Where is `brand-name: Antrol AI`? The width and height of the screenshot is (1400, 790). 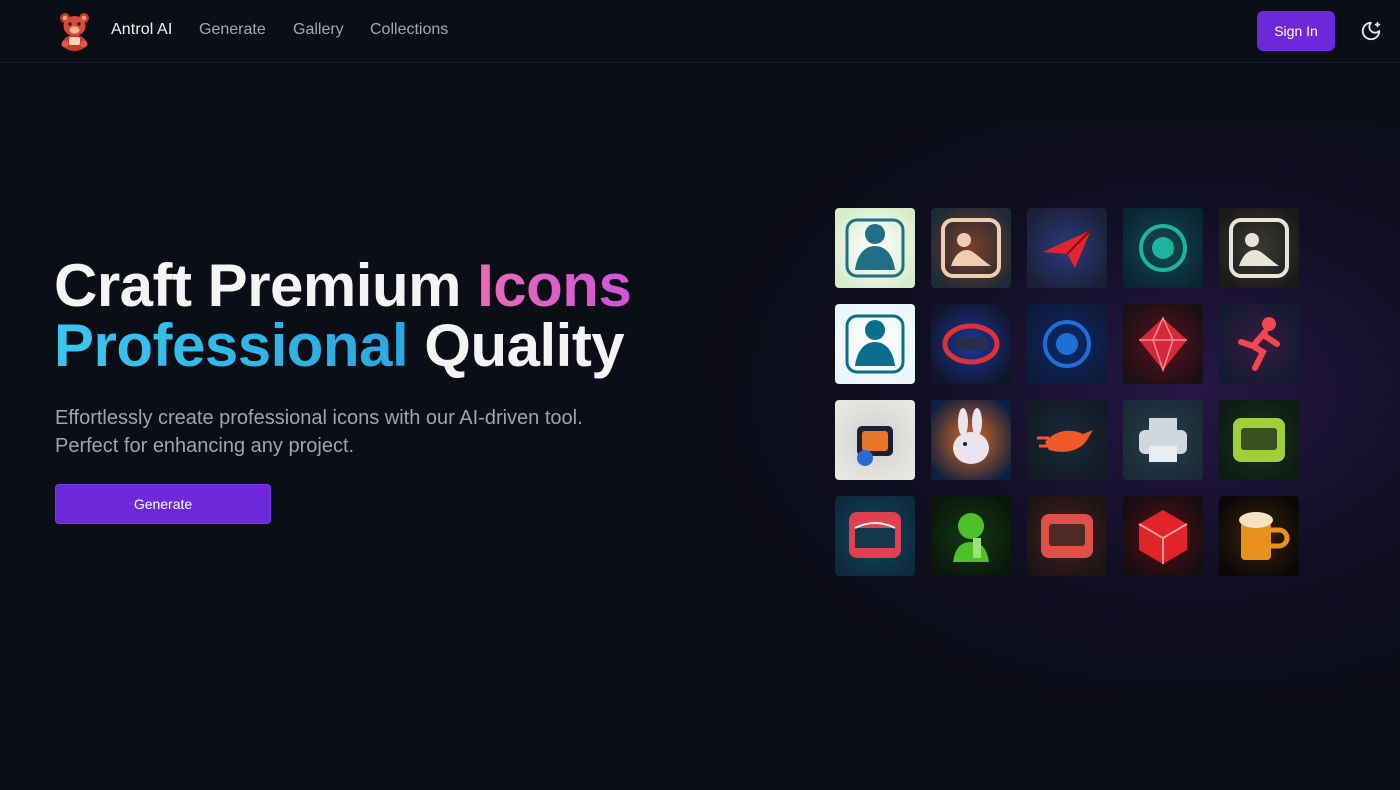
brand-name: Antrol AI is located at coordinates (141, 30).